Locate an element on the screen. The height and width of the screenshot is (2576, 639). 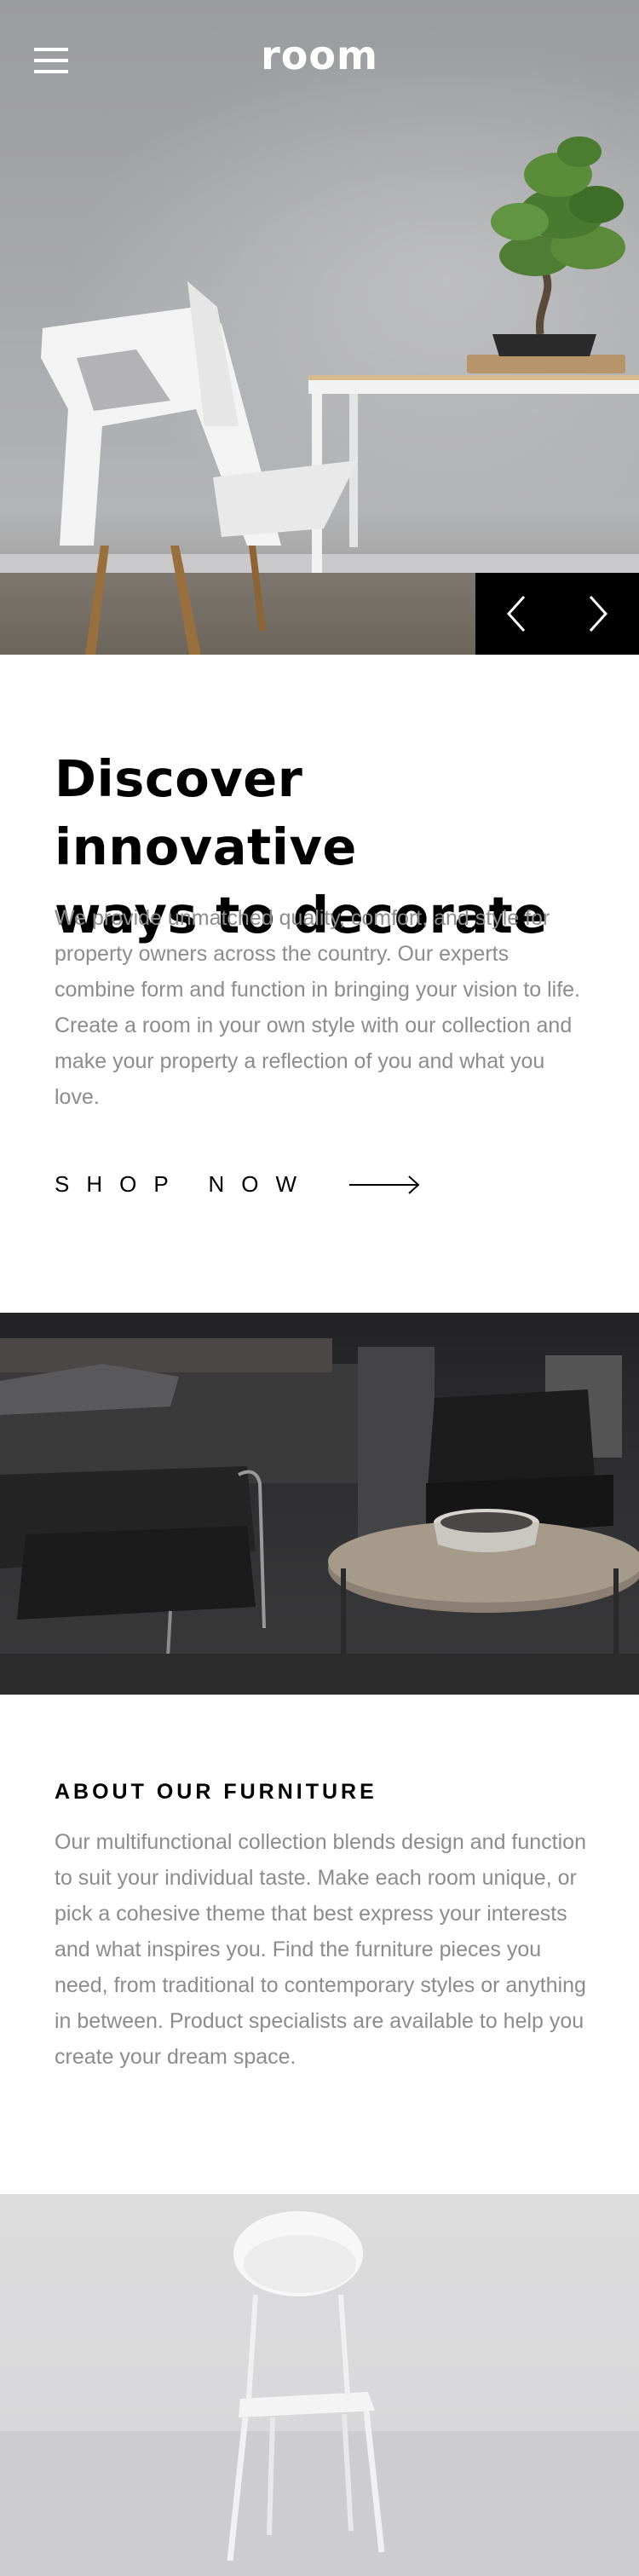
title-line-1: Discover innovative is located at coordinates (206, 812).